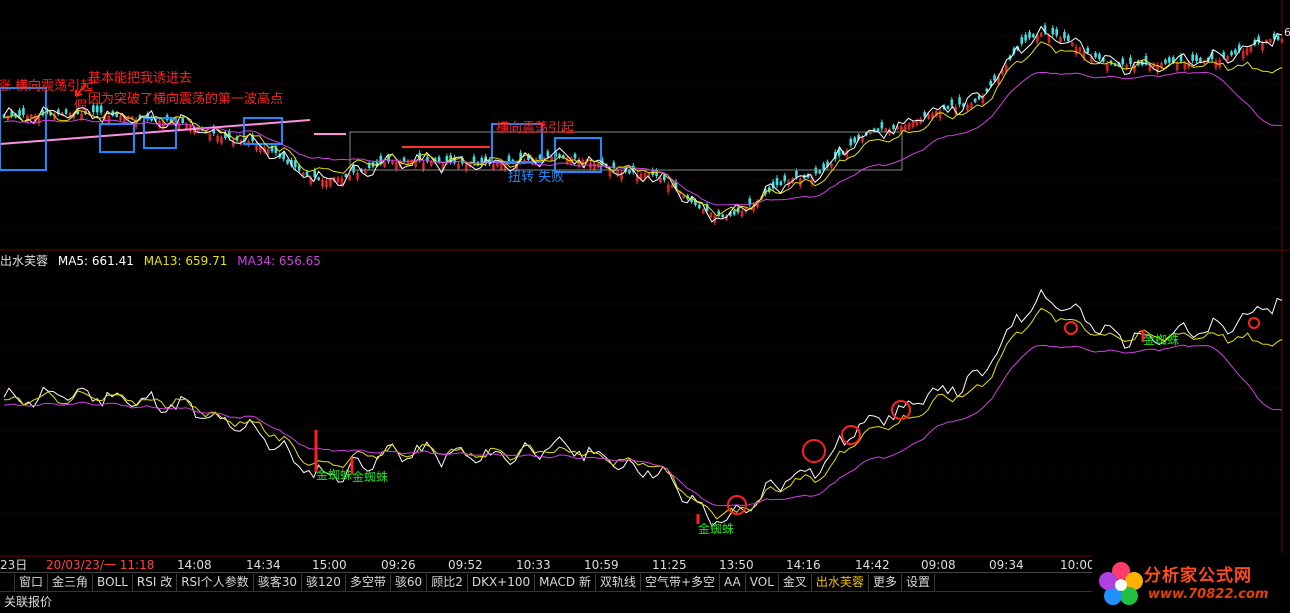 This screenshot has height=613, width=1290. I want to click on time-label: 09:34, so click(1006, 565).